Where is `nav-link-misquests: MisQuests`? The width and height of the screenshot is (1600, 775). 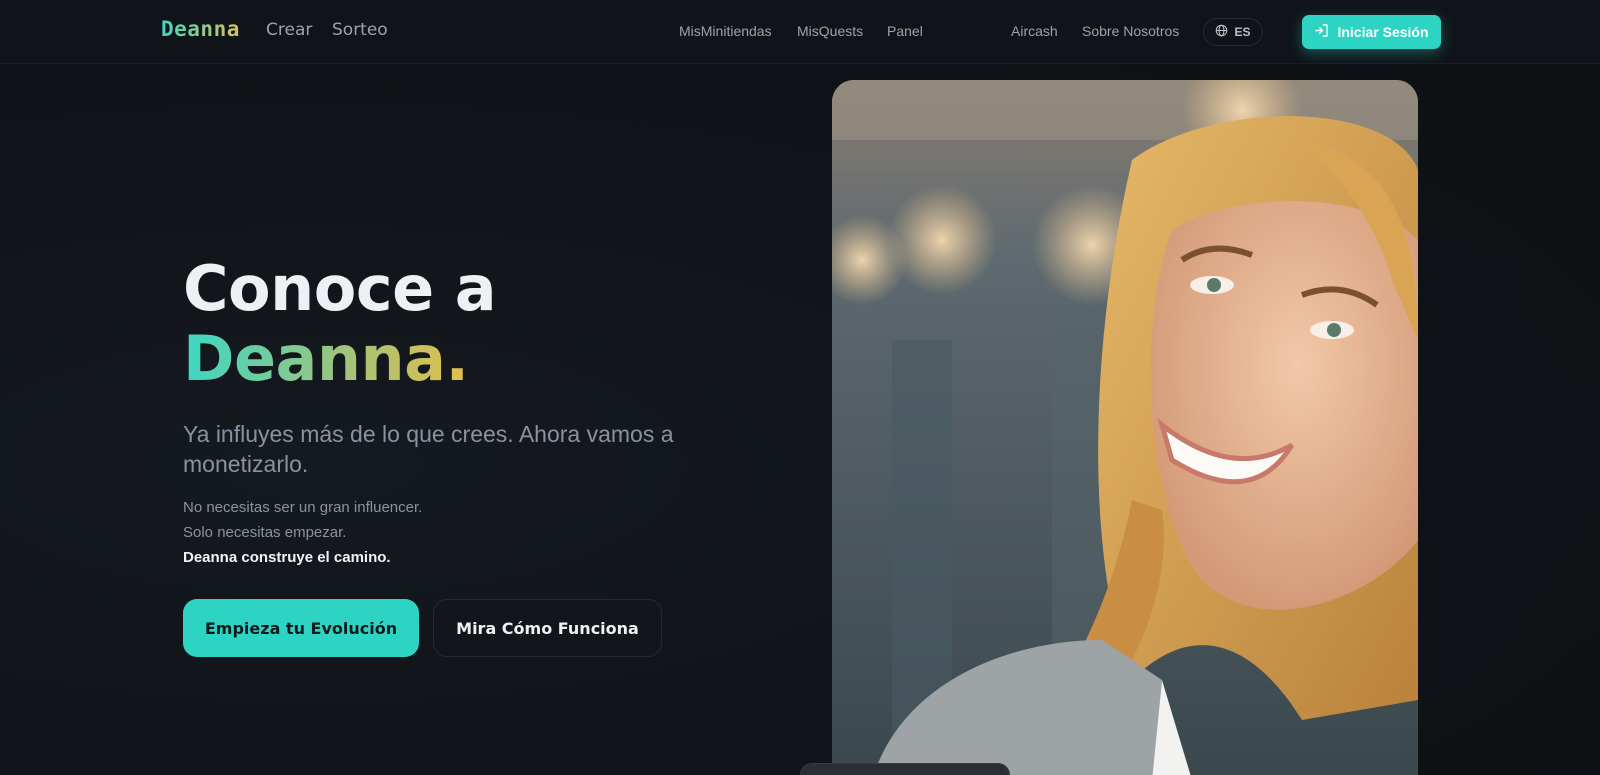 nav-link-misquests: MisQuests is located at coordinates (830, 31).